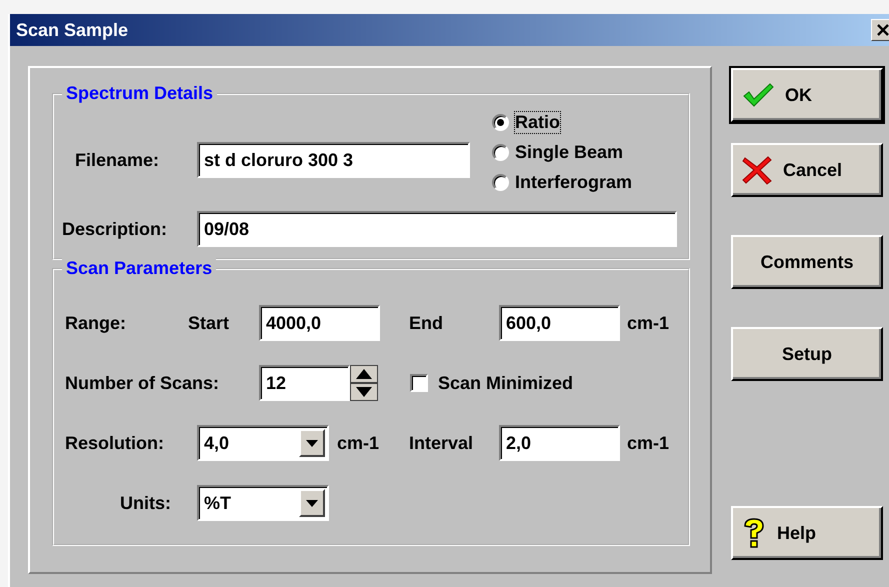 This screenshot has width=889, height=587. What do you see at coordinates (807, 262) in the screenshot?
I see `dialog-button: Comments` at bounding box center [807, 262].